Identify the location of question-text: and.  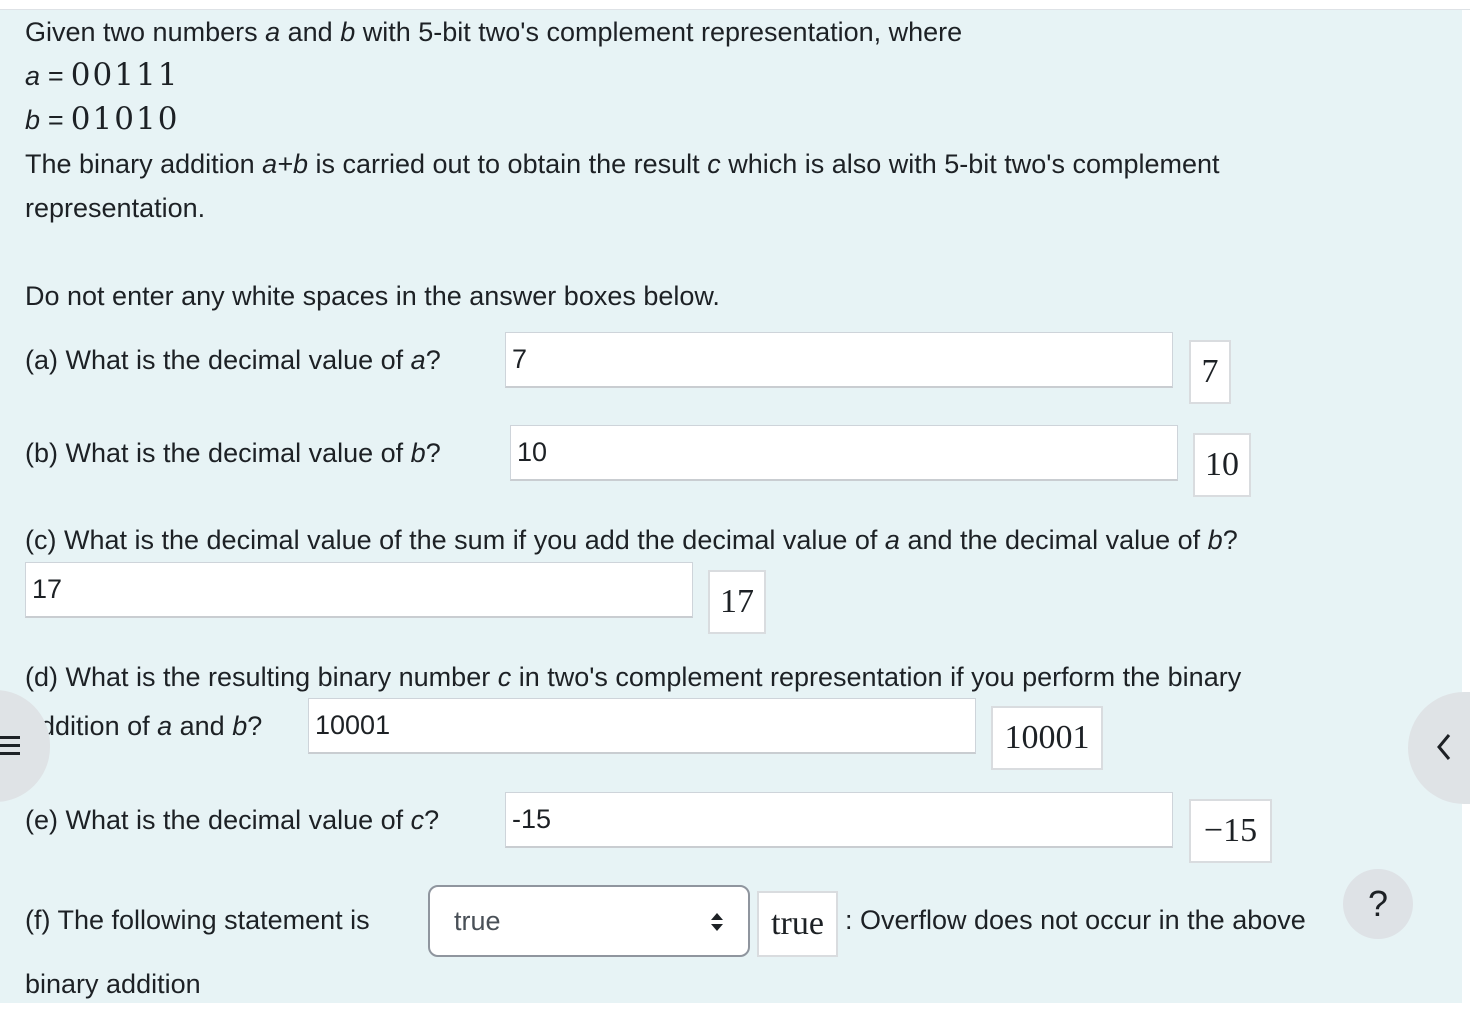
(202, 726).